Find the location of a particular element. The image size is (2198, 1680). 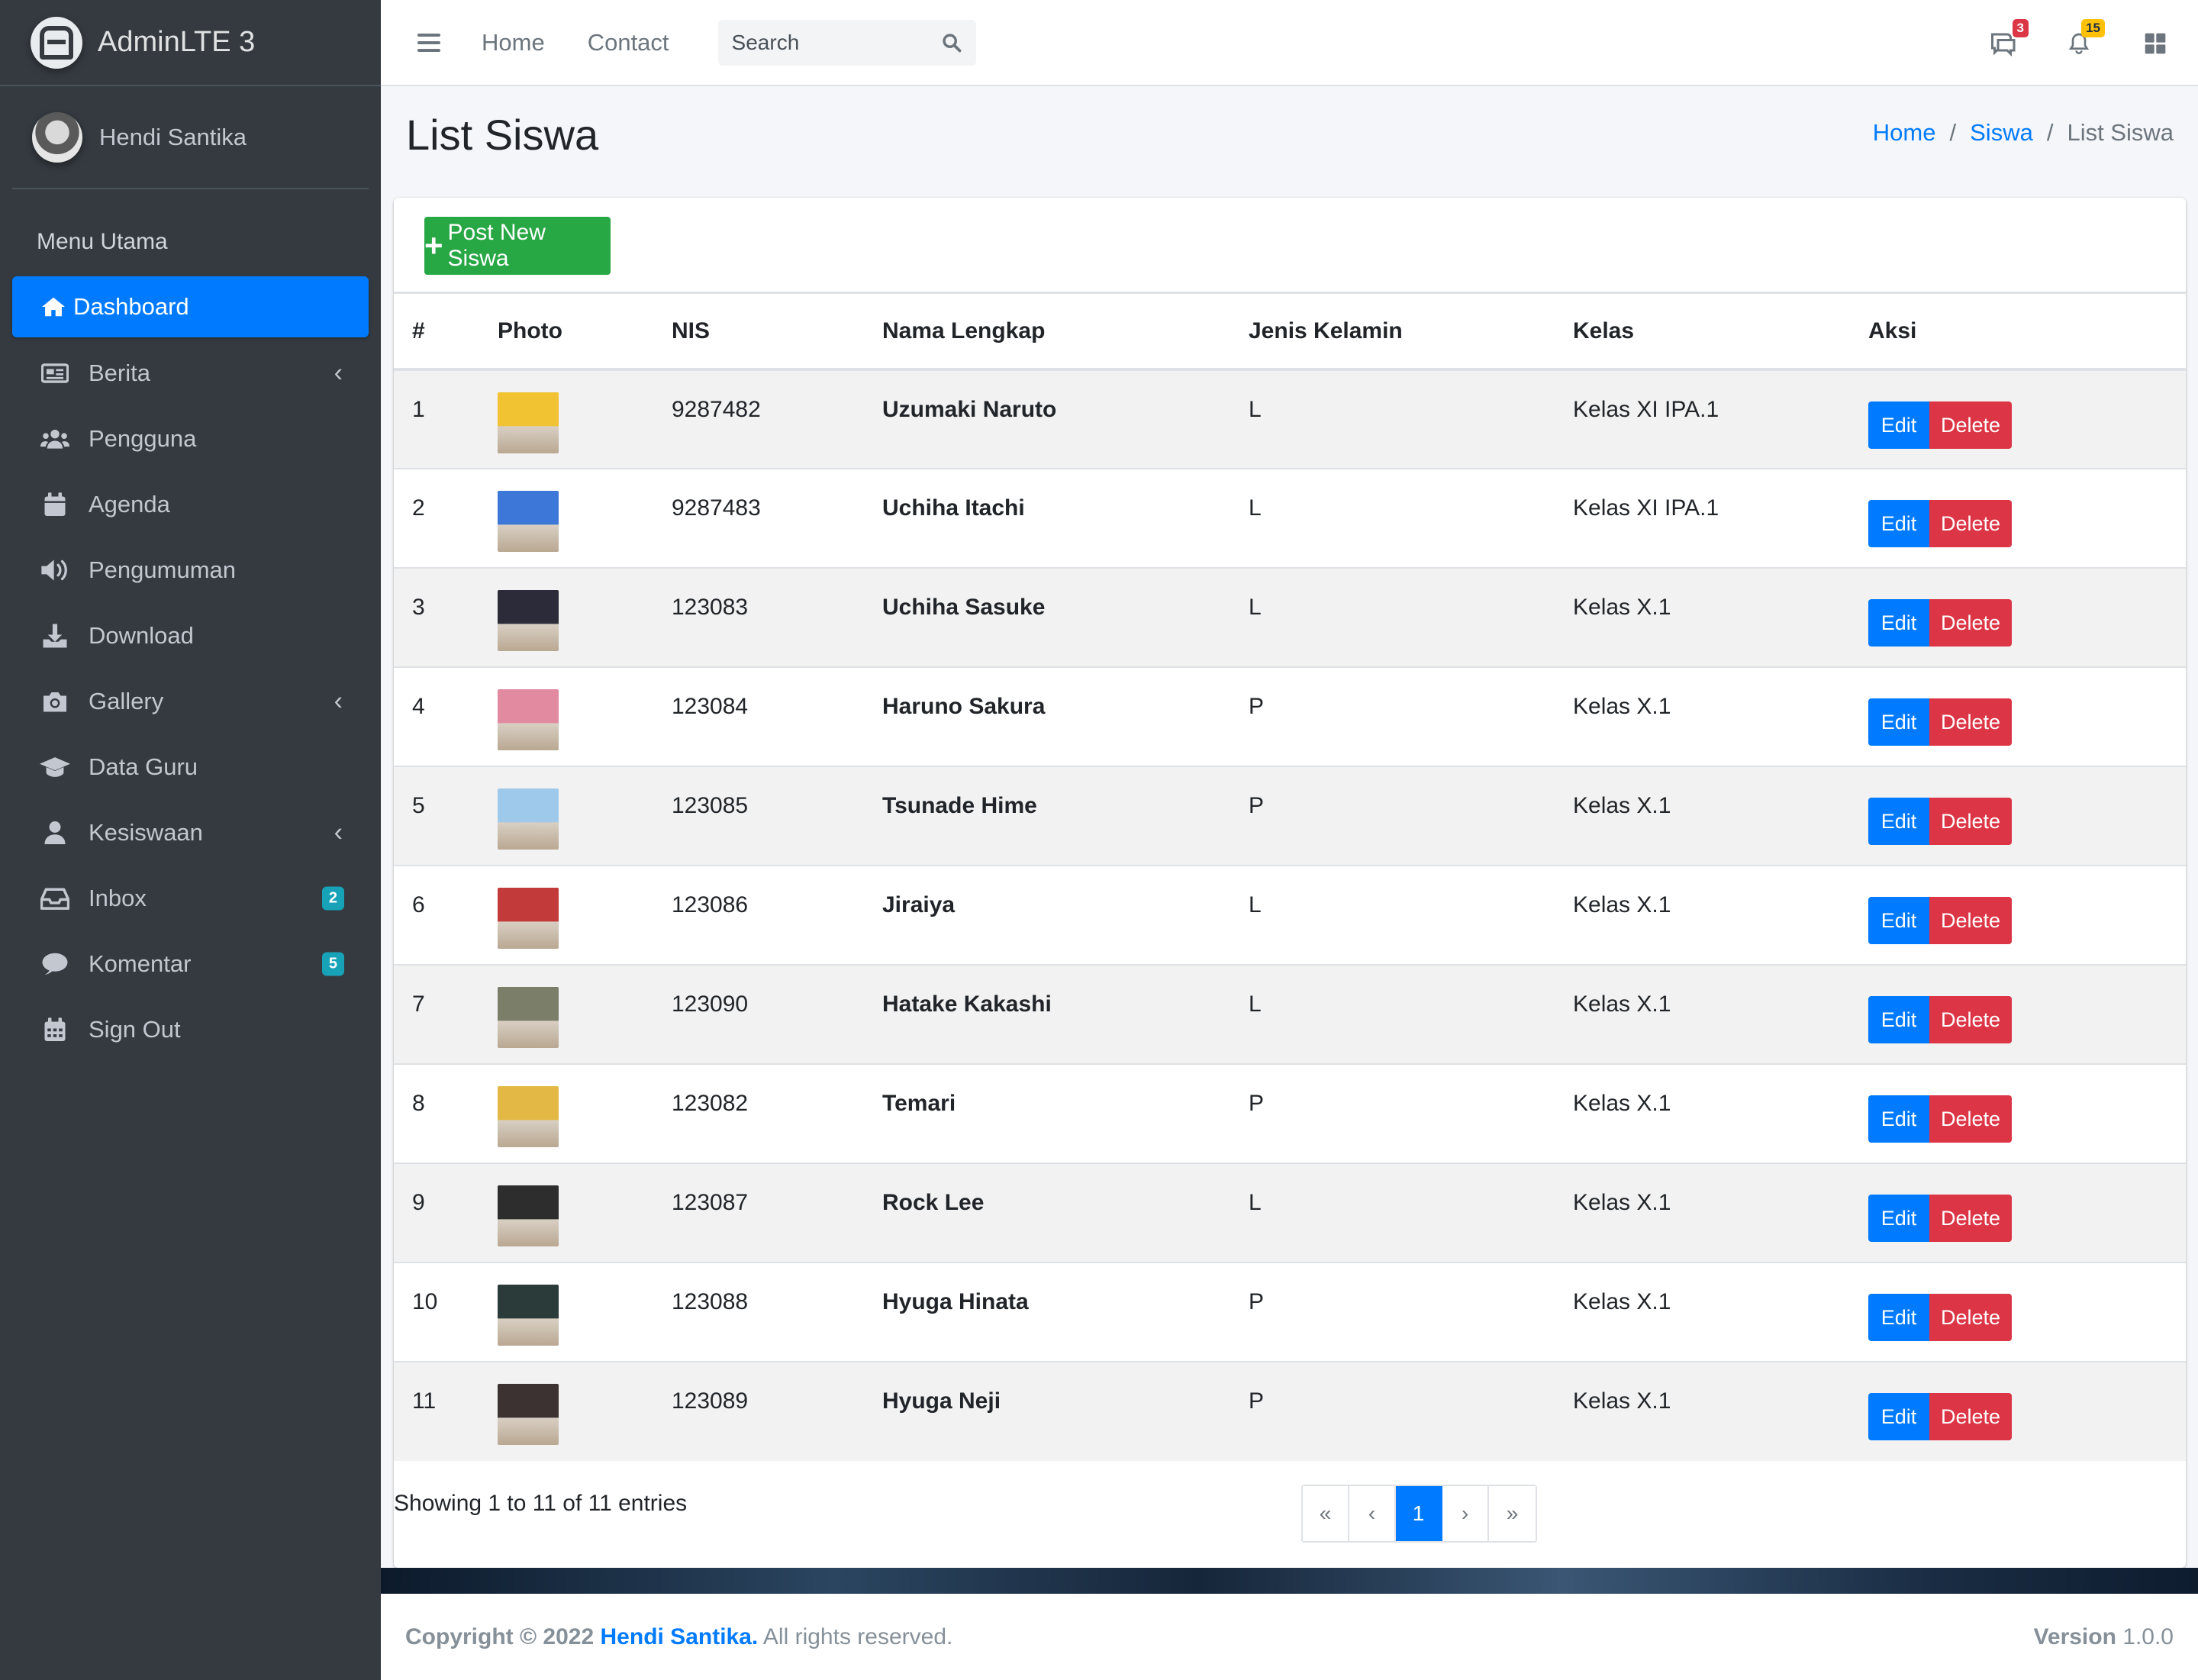

navbar-search: Search is located at coordinates (846, 42).